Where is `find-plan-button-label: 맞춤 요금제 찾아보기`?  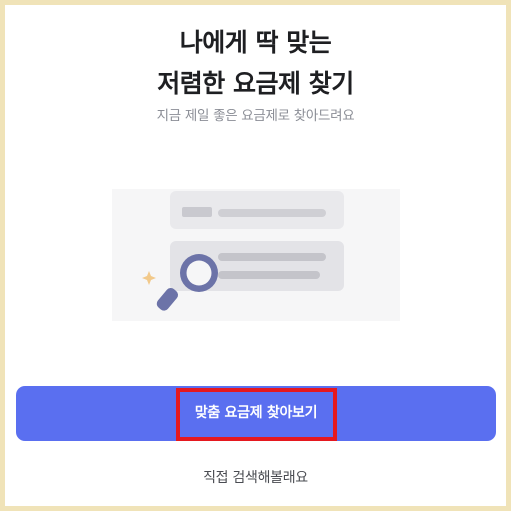
find-plan-button-label: 맞춤 요금제 찾아보기 is located at coordinates (256, 413).